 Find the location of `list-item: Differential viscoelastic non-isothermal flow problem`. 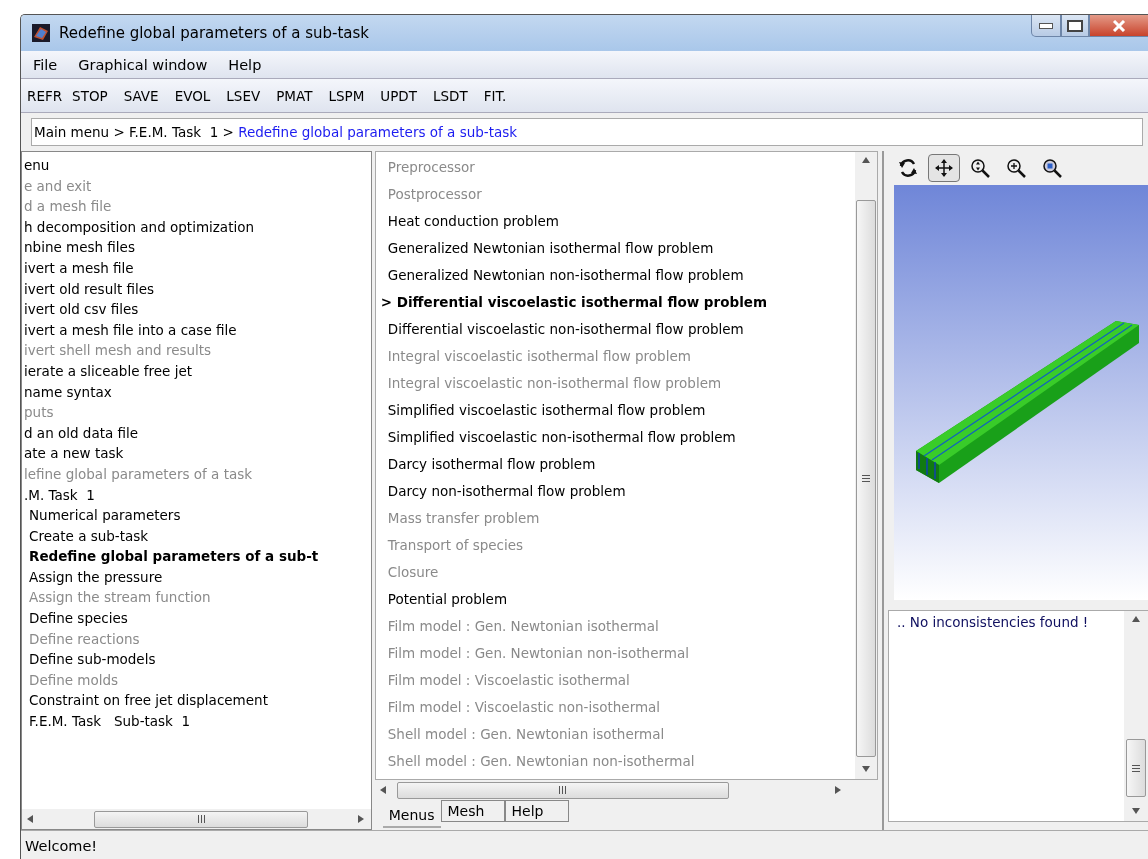

list-item: Differential viscoelastic non-isothermal flow problem is located at coordinates (621, 329).